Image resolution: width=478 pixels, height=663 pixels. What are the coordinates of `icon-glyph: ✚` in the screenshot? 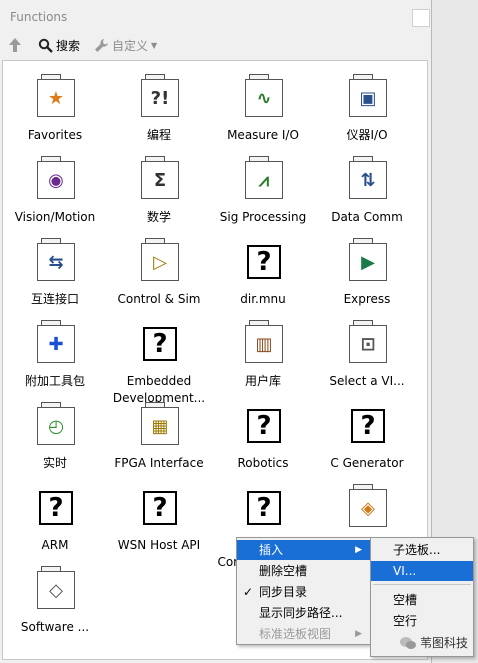 It's located at (56, 344).